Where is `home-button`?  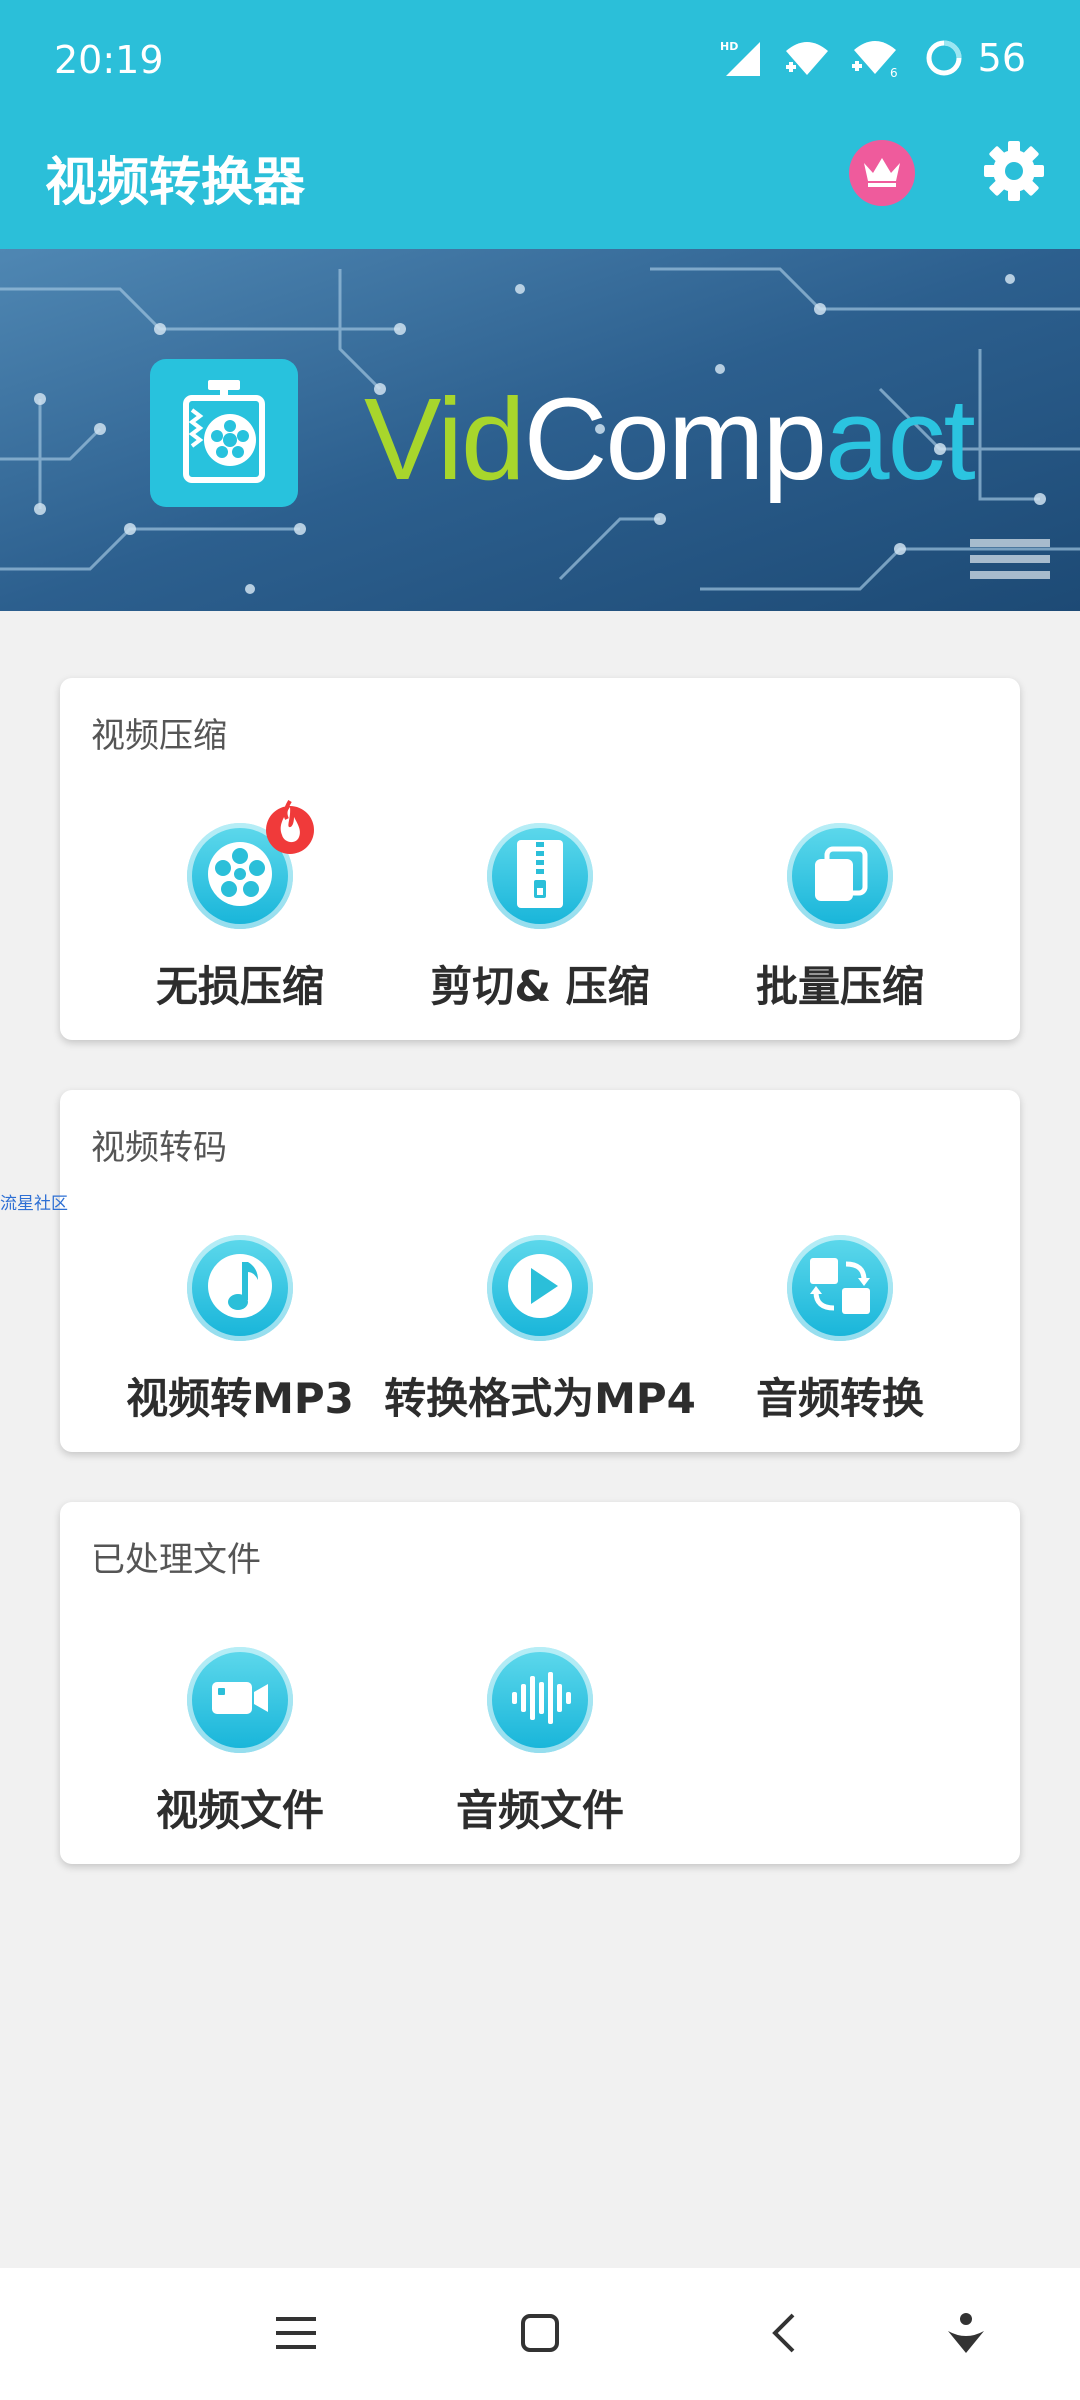
home-button is located at coordinates (540, 2335).